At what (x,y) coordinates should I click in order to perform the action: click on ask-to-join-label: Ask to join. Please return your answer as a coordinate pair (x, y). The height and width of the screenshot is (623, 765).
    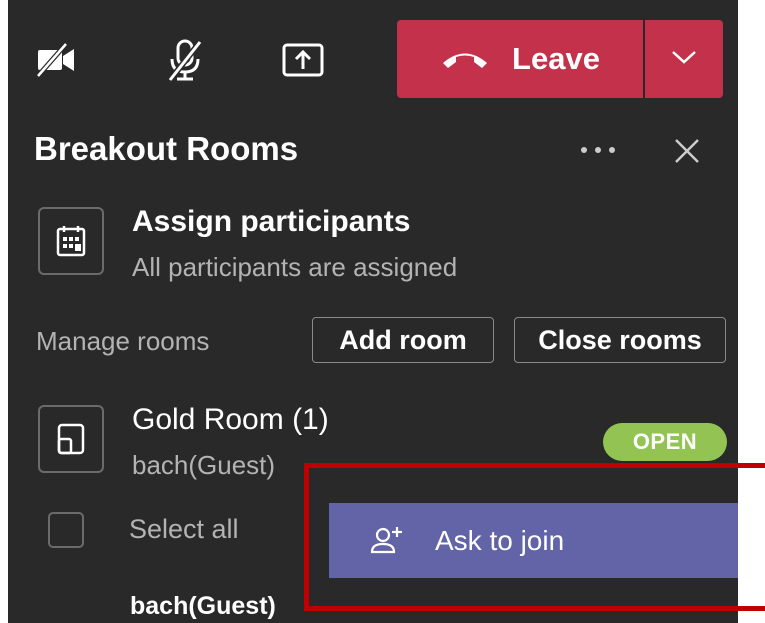
    Looking at the image, I should click on (500, 540).